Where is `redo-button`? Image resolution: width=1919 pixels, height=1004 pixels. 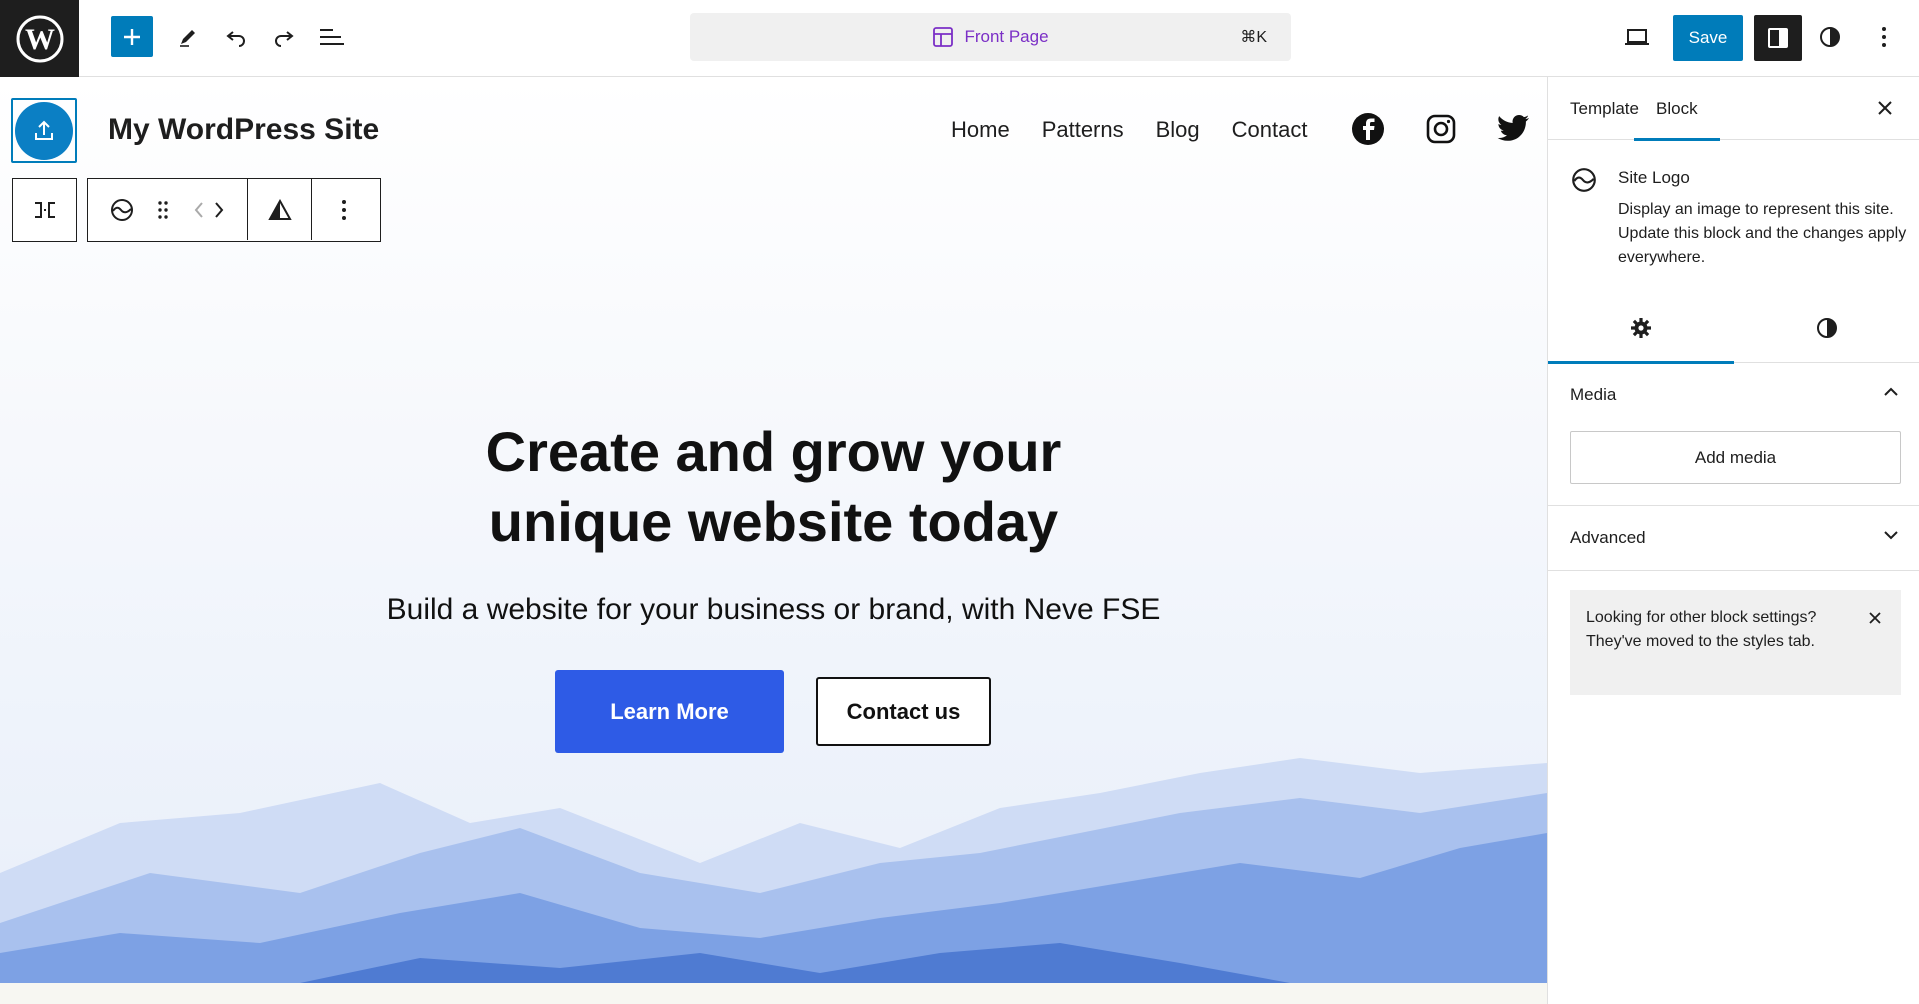 redo-button is located at coordinates (284, 37).